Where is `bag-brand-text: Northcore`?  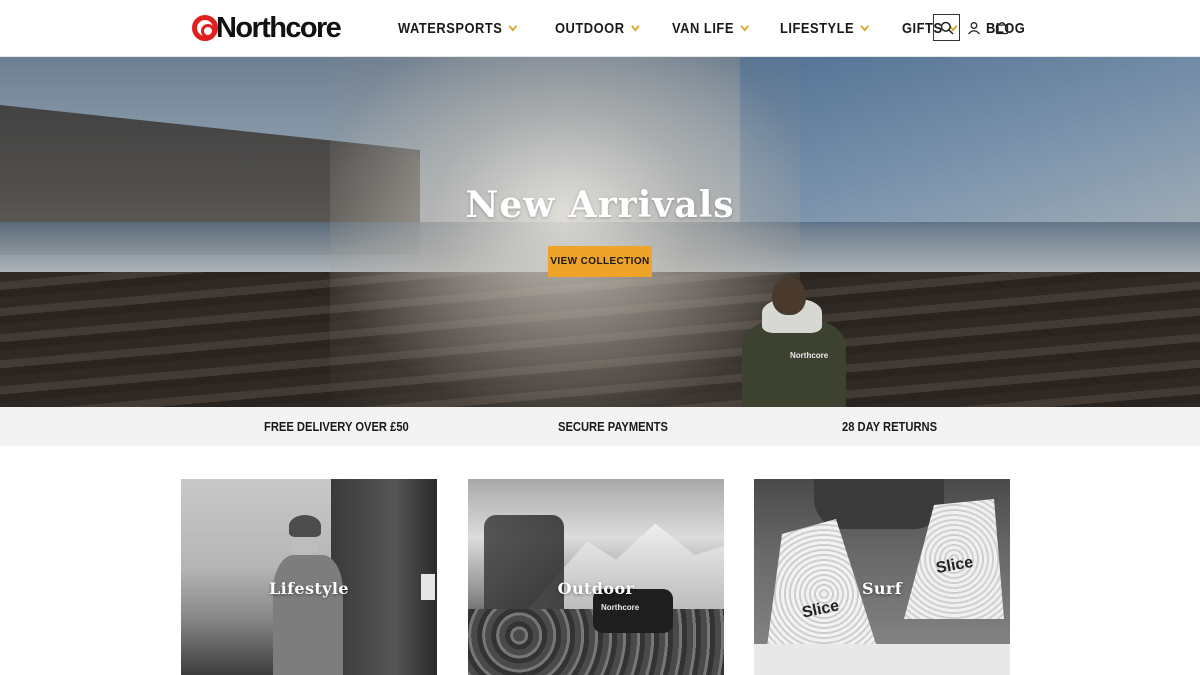 bag-brand-text: Northcore is located at coordinates (620, 607).